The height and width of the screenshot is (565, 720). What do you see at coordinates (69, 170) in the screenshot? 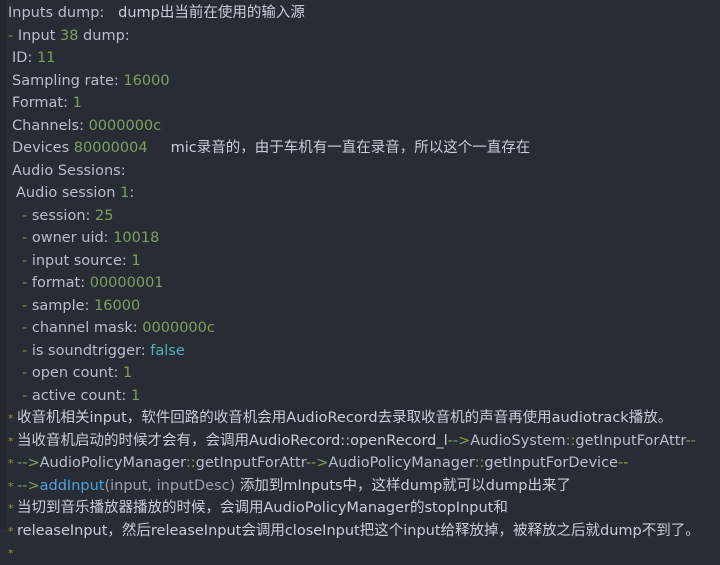
I see `line-audio-sessions-seg-0: Audio Sessions:` at bounding box center [69, 170].